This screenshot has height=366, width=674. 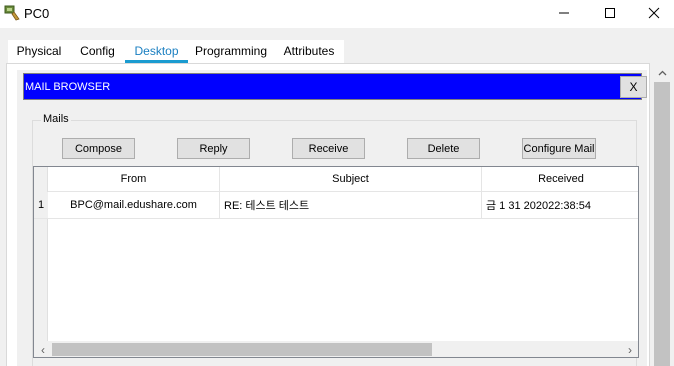 I want to click on horizontal-scrollbar: ‹ ›, so click(x=336, y=349).